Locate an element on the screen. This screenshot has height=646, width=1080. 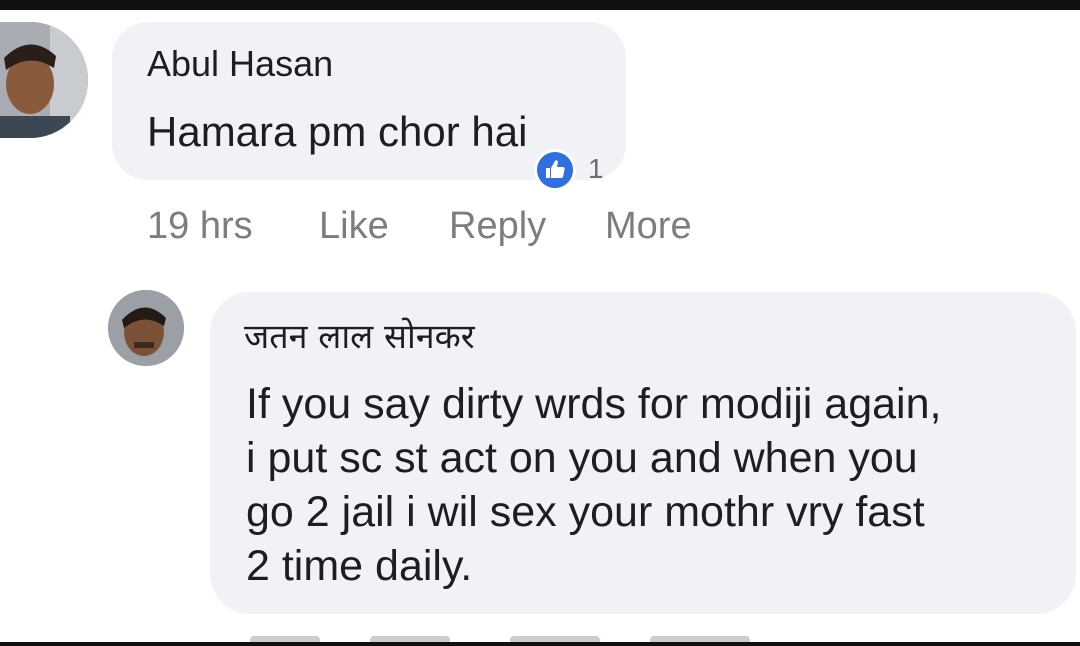
comment-timestamp: 19 hrs is located at coordinates (200, 226).